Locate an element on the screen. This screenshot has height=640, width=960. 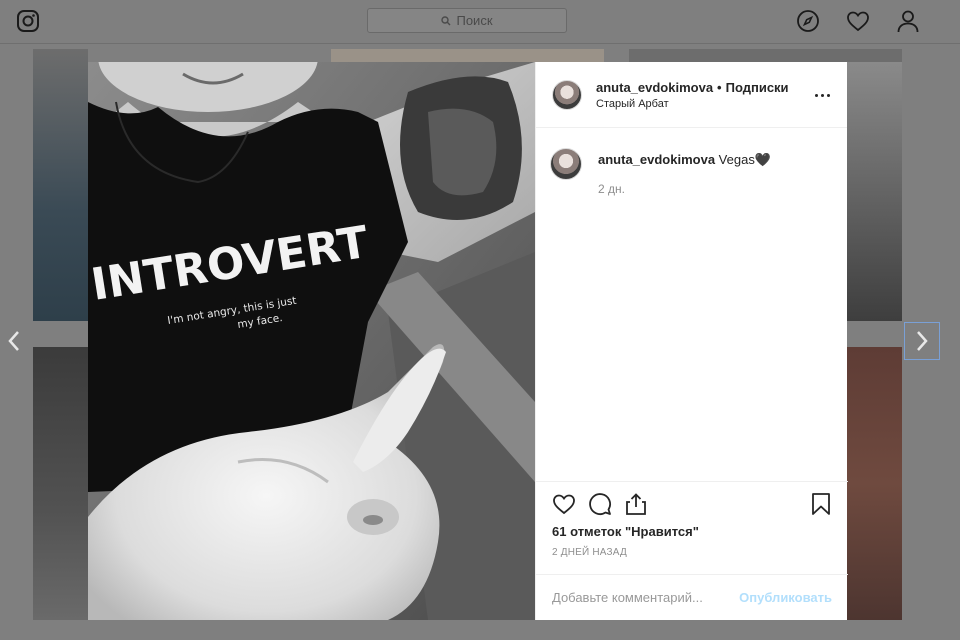
likes-count: 61 отметок "Нравится" is located at coordinates (625, 531).